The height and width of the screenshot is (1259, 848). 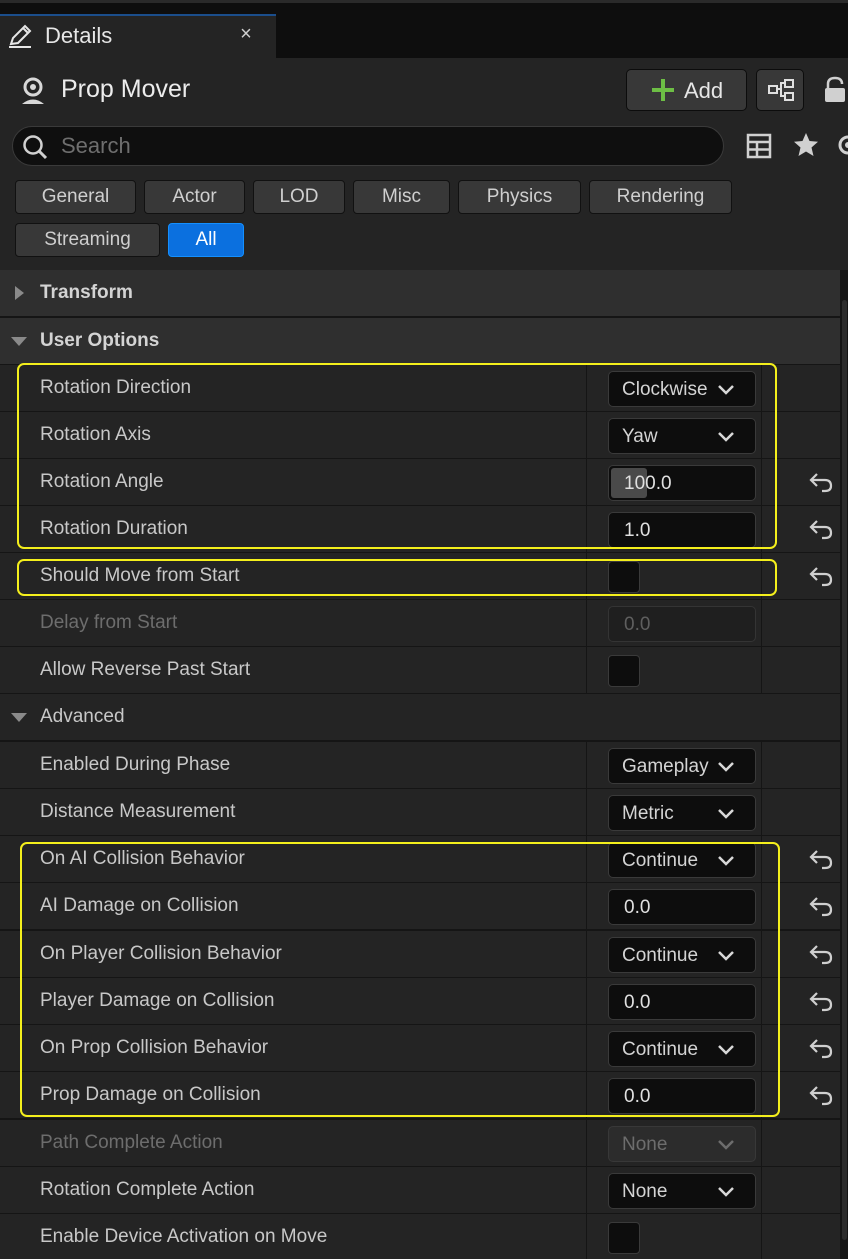 What do you see at coordinates (624, 671) in the screenshot?
I see `allow-reverse-past-start-checkbox` at bounding box center [624, 671].